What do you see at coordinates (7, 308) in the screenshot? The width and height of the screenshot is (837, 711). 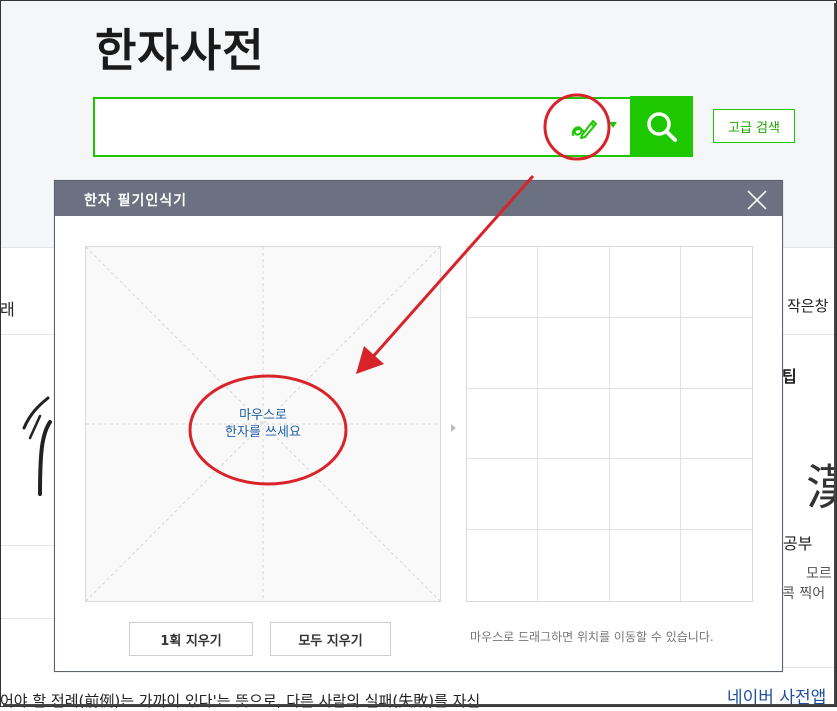 I see `left-tab-fragment: 래` at bounding box center [7, 308].